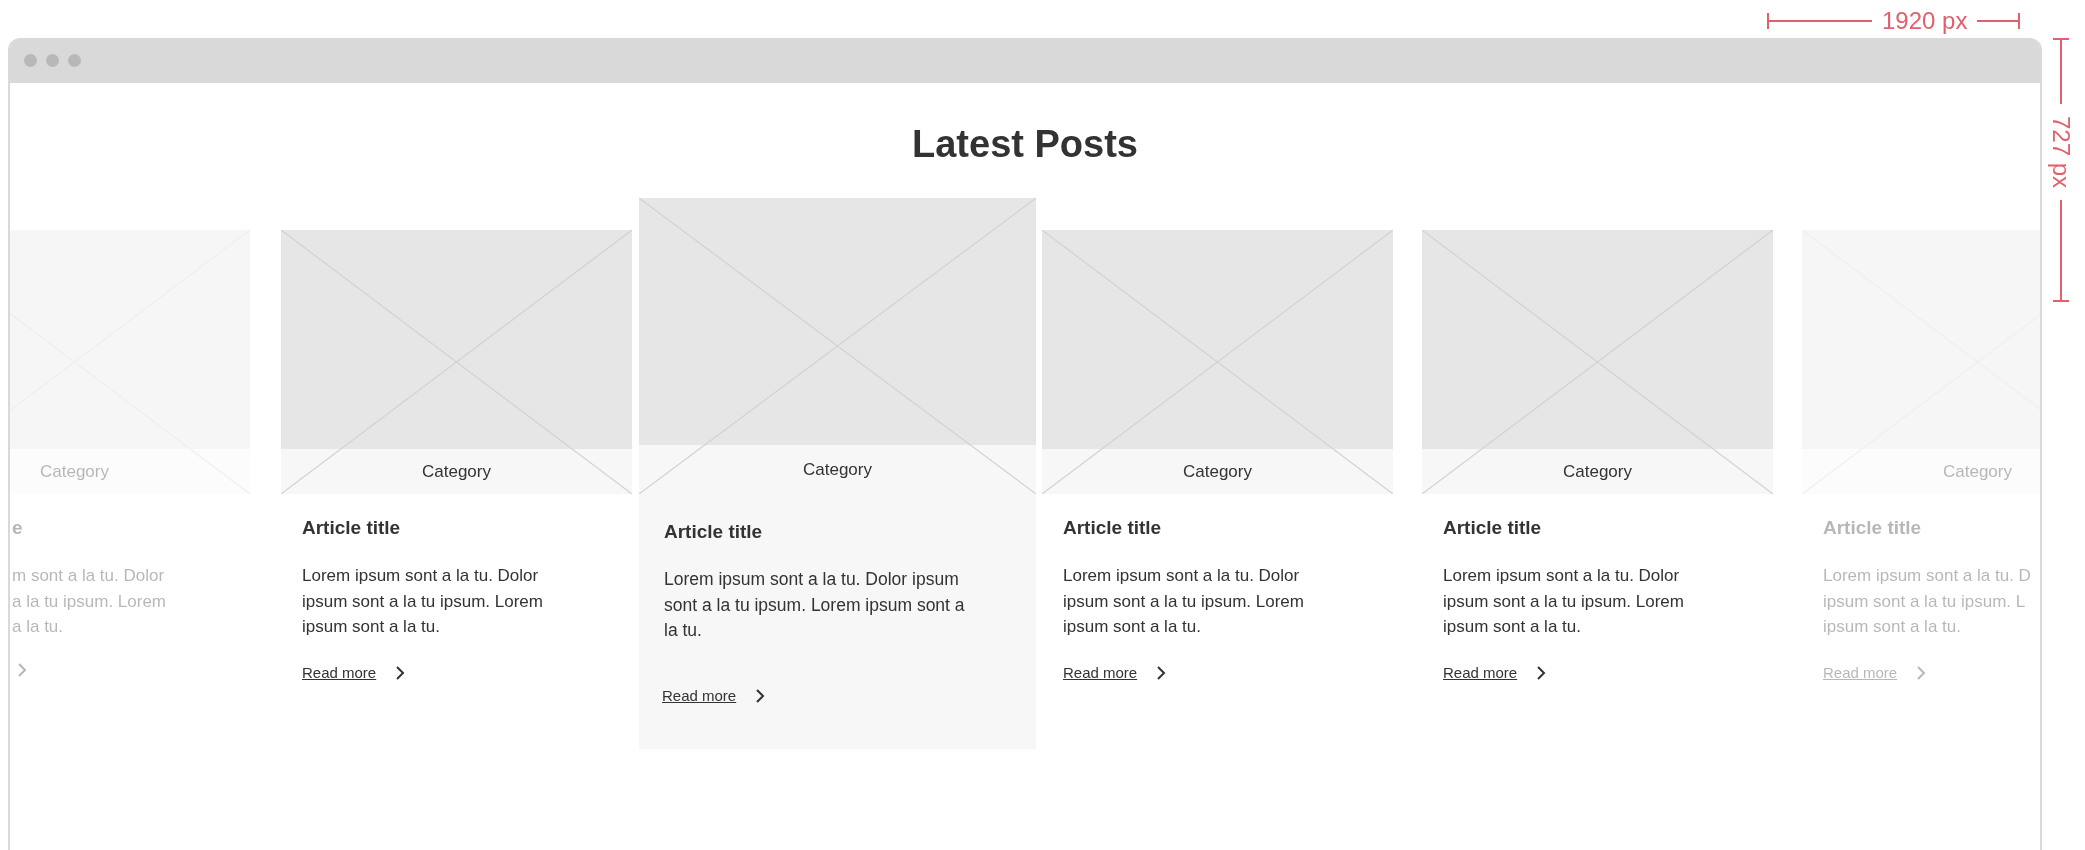 This screenshot has height=850, width=2085. I want to click on excerpt-line: m sont a la tu. Dolor, so click(89, 576).